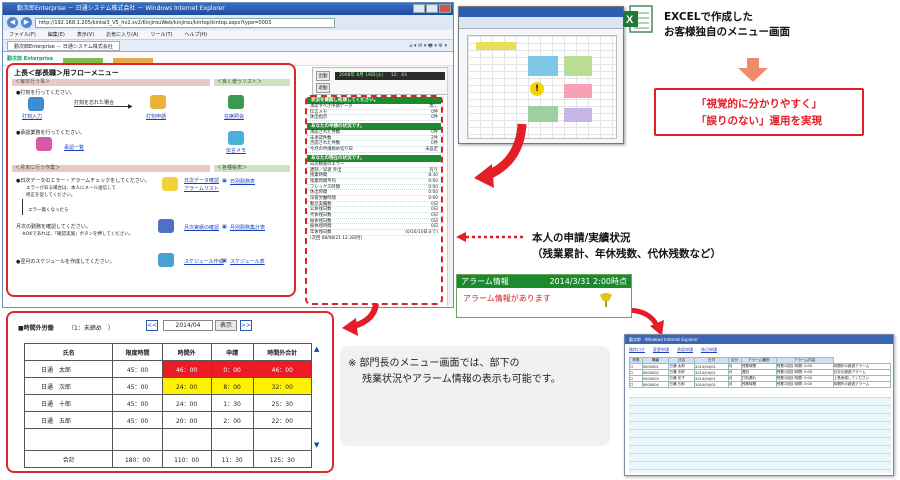 The height and width of the screenshot is (480, 900). Describe the element at coordinates (137, 386) in the screenshot. I see `overtime-cell: 45：00` at that location.